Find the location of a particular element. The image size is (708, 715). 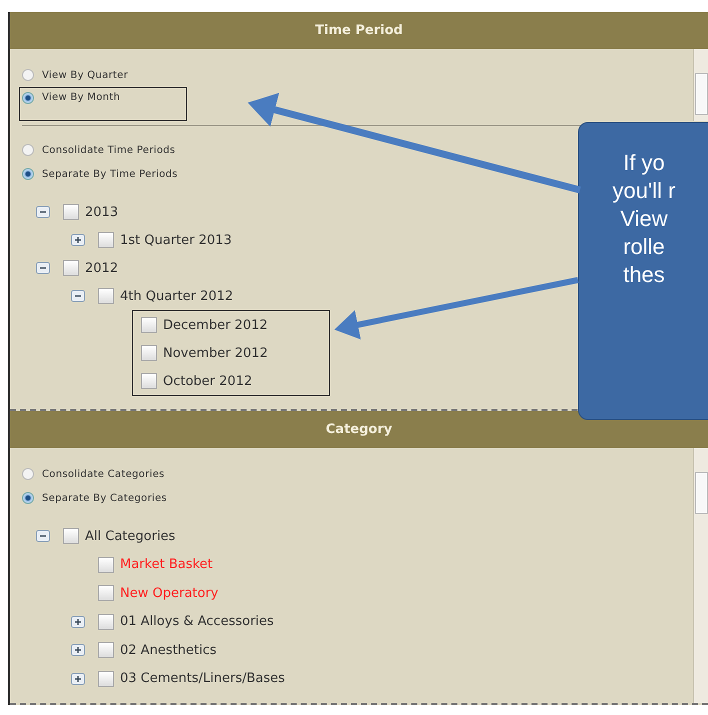

tree-item-label: December 2012 is located at coordinates (215, 325).